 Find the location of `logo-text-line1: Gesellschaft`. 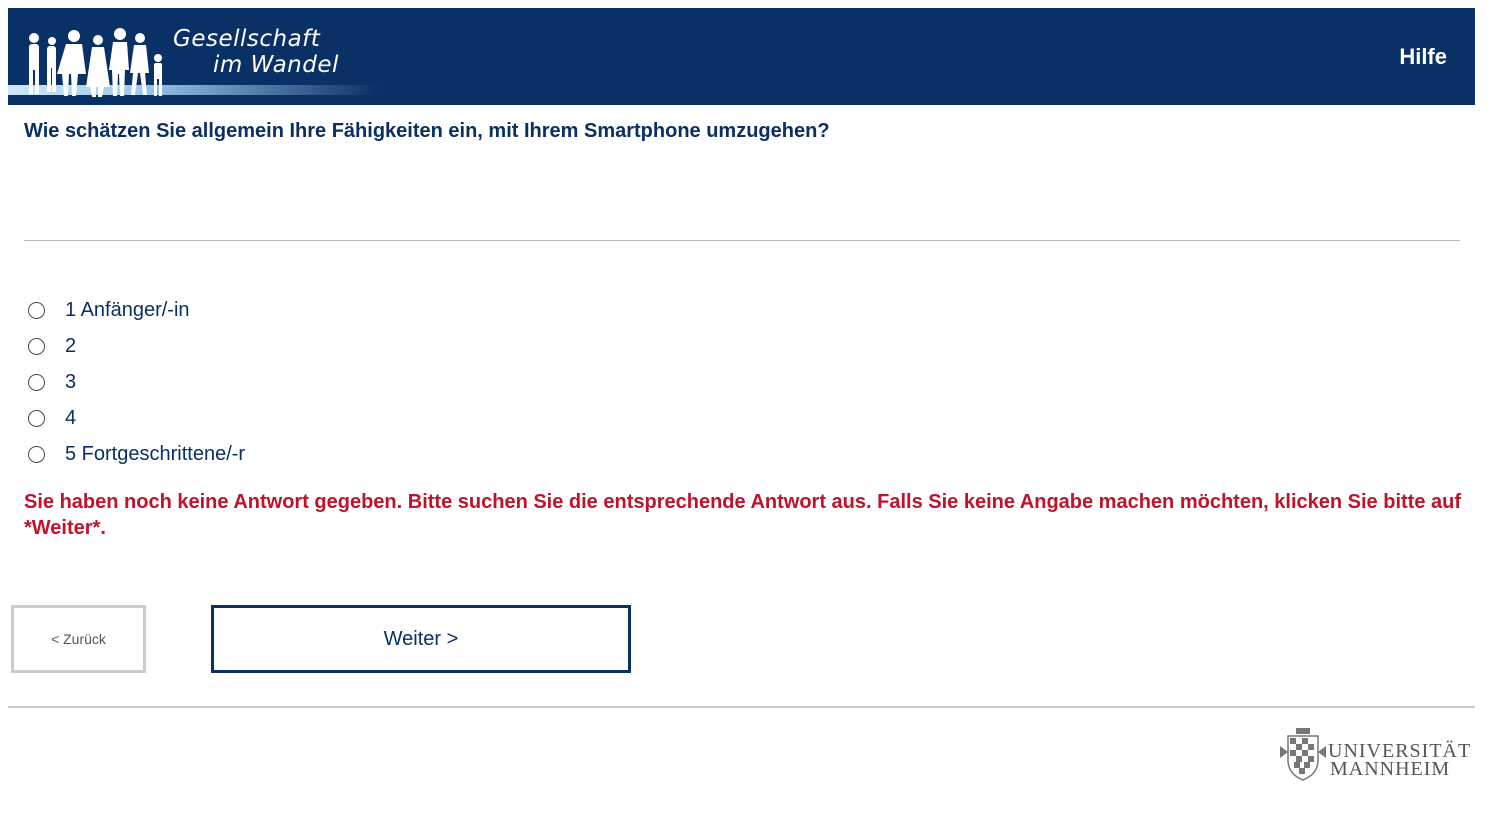

logo-text-line1: Gesellschaft is located at coordinates (247, 39).